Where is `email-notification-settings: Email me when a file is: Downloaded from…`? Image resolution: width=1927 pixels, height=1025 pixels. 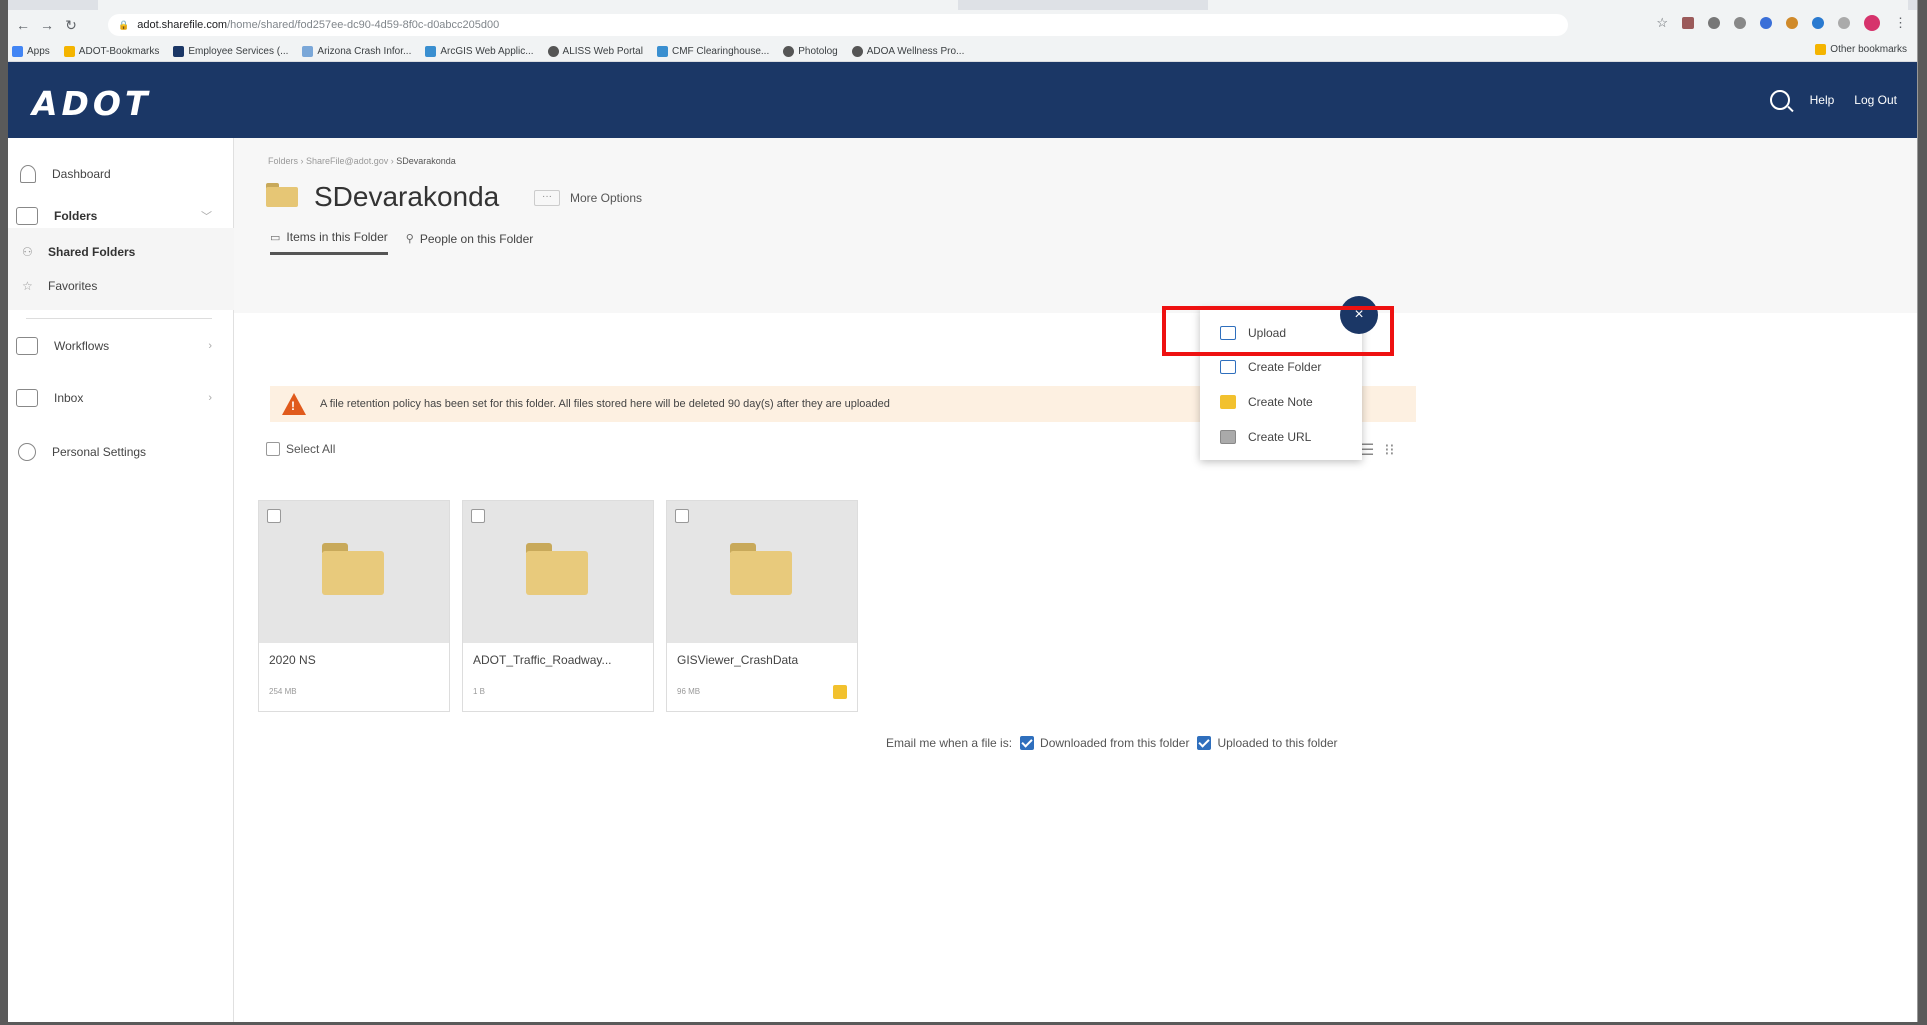 email-notification-settings: Email me when a file is: Downloaded from… is located at coordinates (1112, 743).